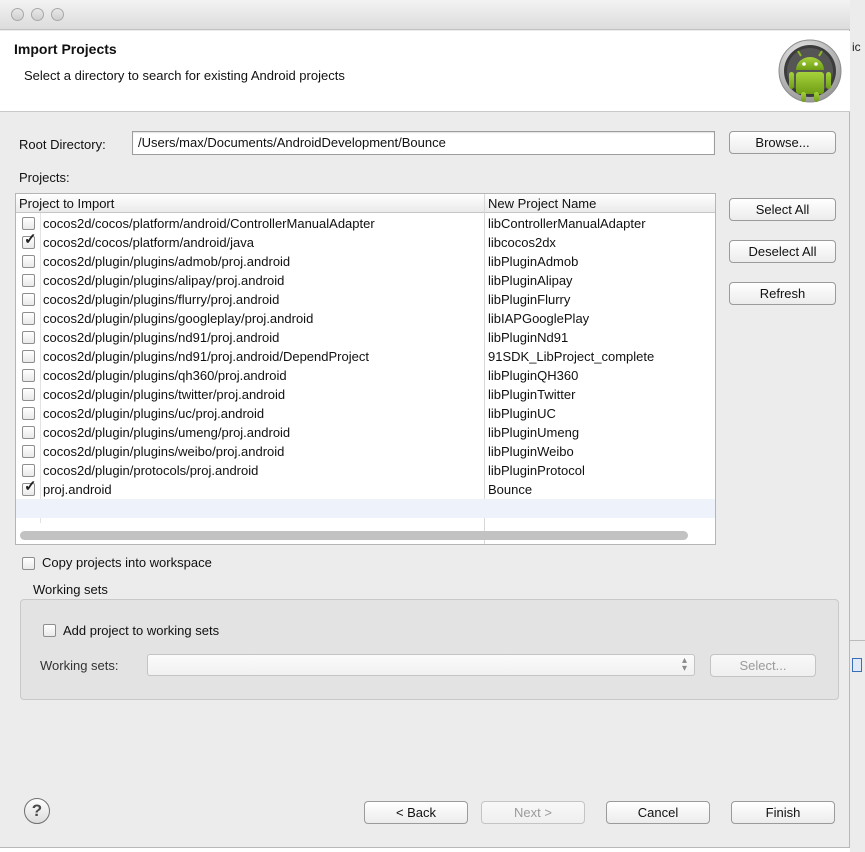 This screenshot has width=865, height=852. I want to click on back-button: < Back, so click(416, 812).